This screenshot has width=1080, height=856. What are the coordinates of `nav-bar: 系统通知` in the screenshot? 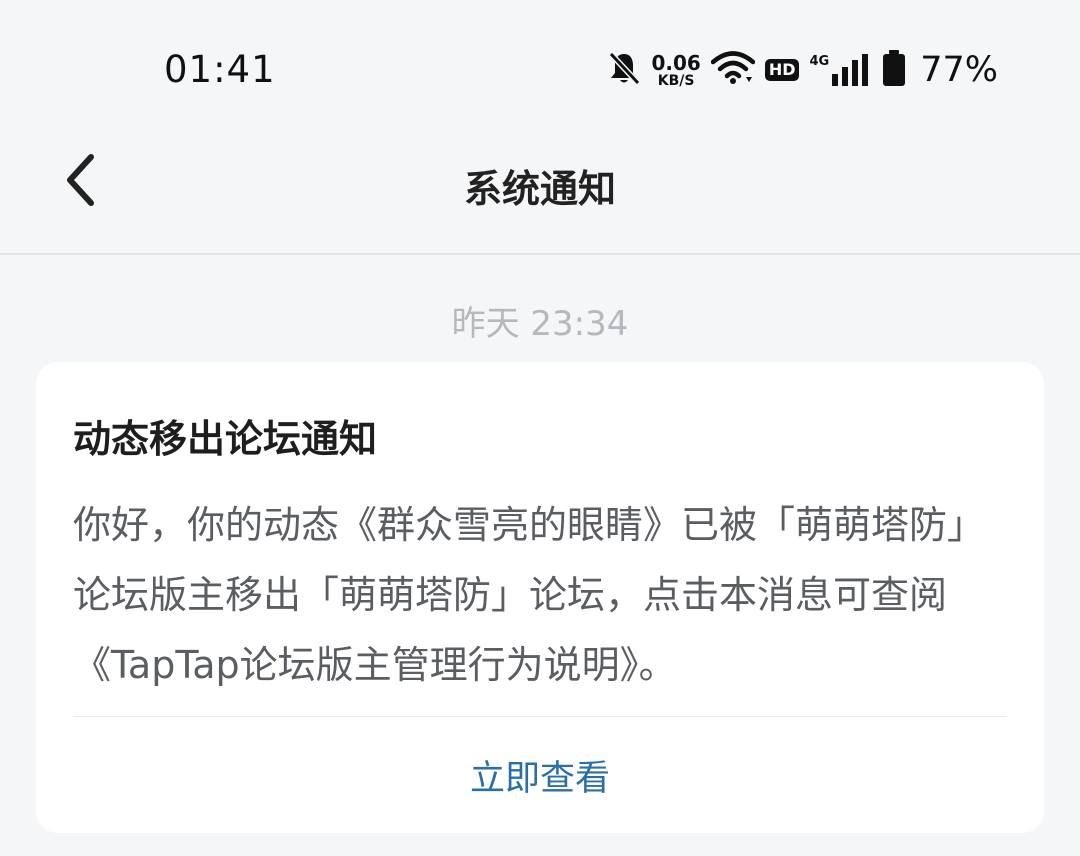 It's located at (540, 192).